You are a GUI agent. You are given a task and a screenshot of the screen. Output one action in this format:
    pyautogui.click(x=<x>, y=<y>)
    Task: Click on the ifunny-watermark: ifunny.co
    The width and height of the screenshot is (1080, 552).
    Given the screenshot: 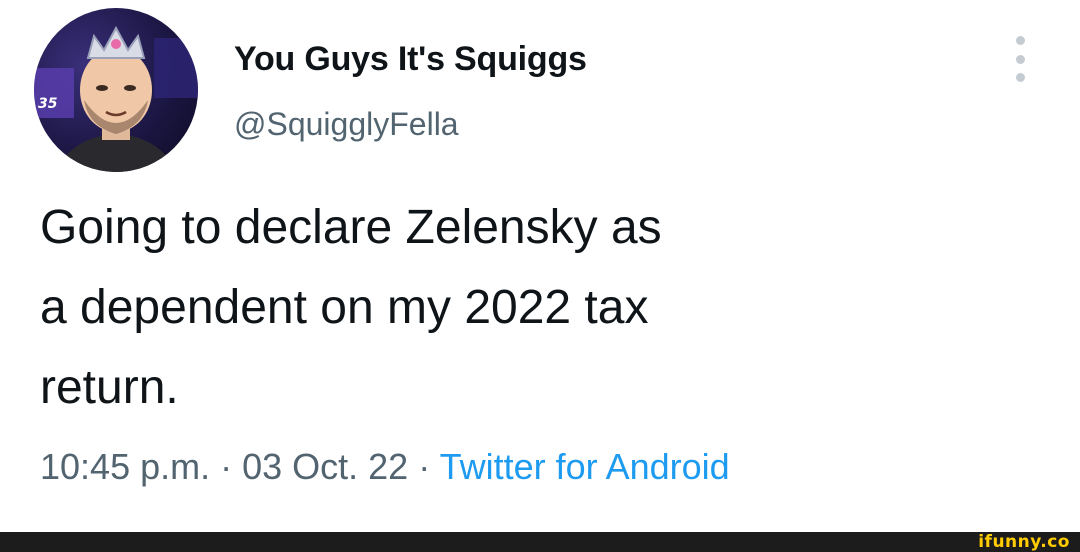 What is the action you would take?
    pyautogui.click(x=1024, y=542)
    